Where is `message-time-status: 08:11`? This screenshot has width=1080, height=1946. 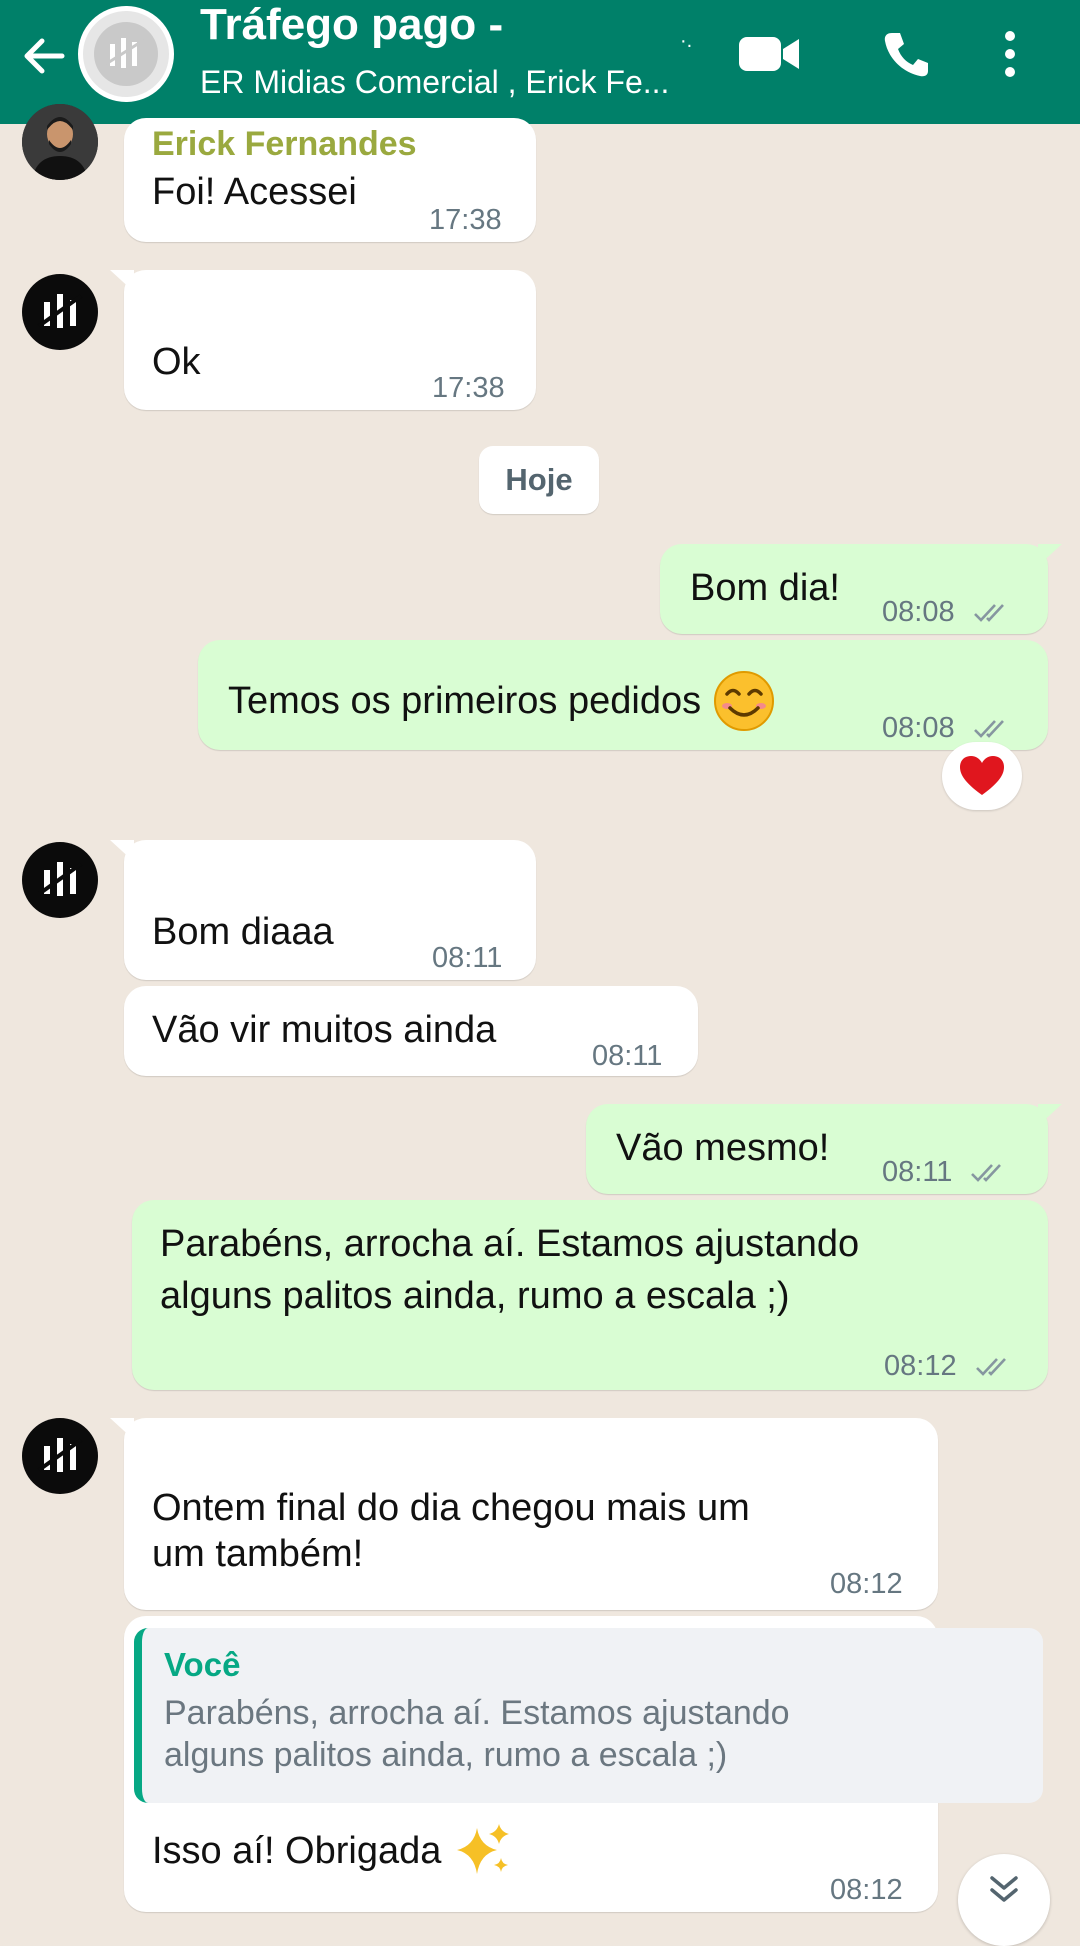
message-time-status: 08:11 is located at coordinates (946, 1172).